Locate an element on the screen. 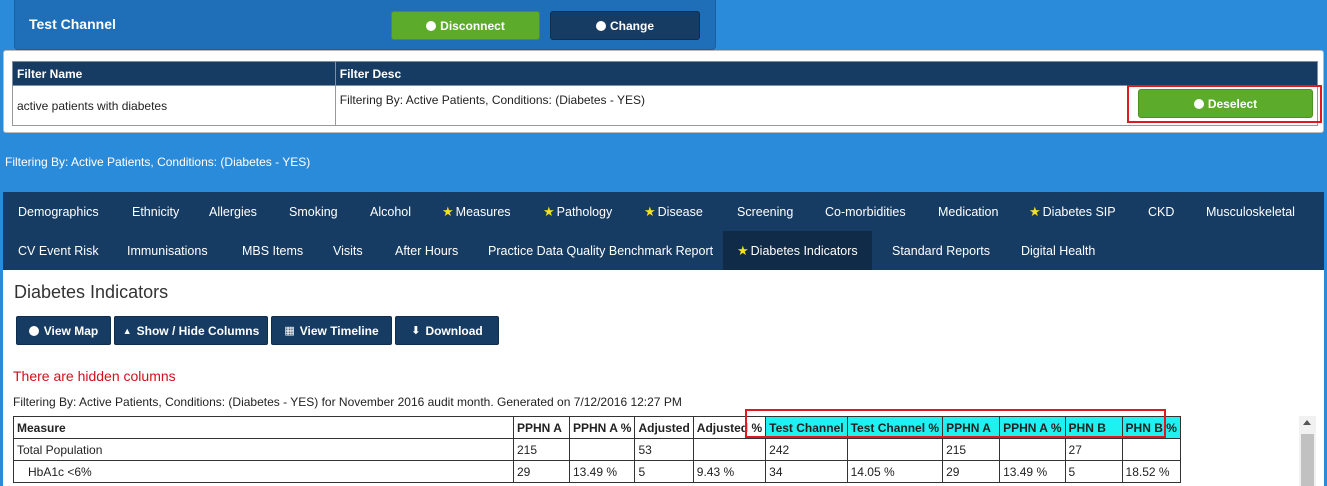 The height and width of the screenshot is (486, 1327). tab-label: Alcohol is located at coordinates (390, 211).